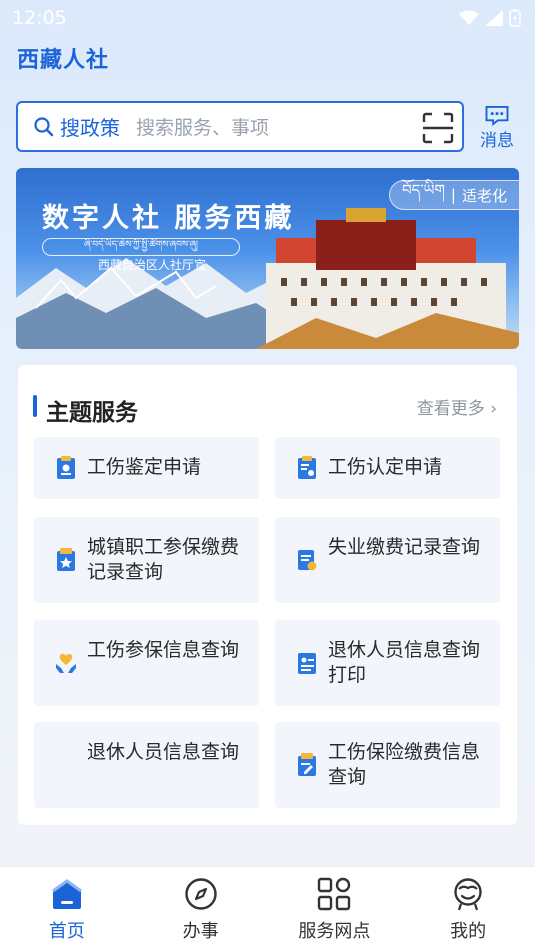 This screenshot has width=535, height=951. Describe the element at coordinates (66, 467) in the screenshot. I see `clipboard-icon` at that location.